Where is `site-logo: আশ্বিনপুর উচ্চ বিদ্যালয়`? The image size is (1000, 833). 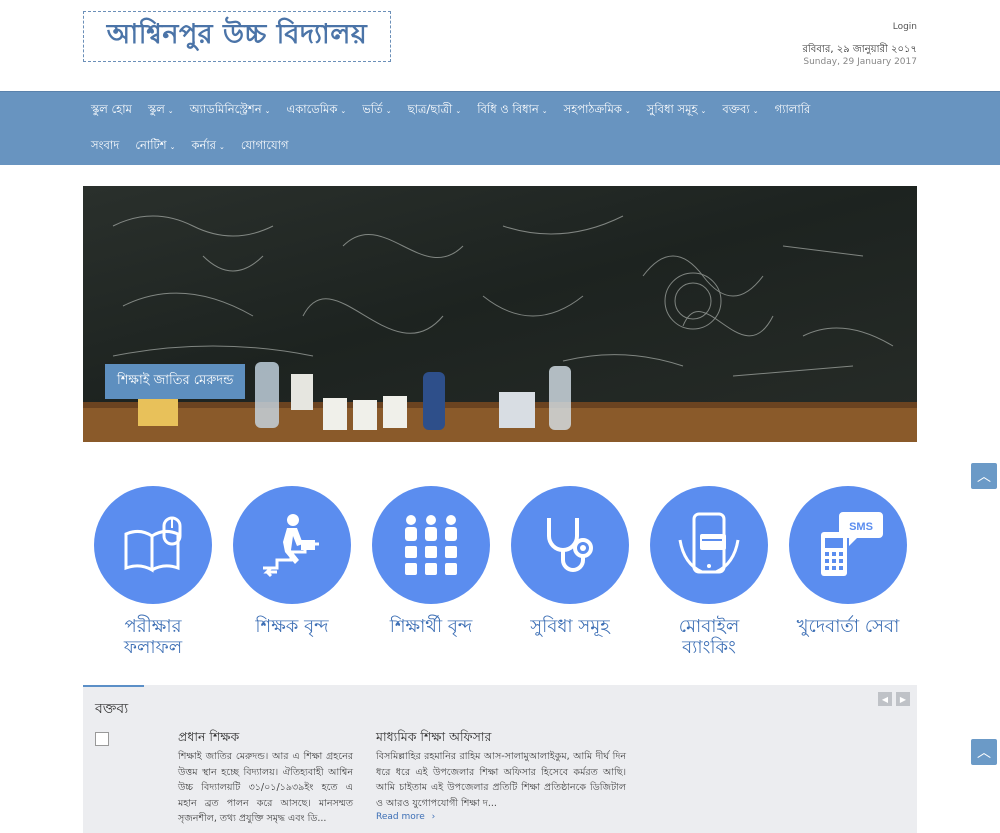
site-logo: আশ্বিনপুর উচ্চ বিদ্যালয় is located at coordinates (237, 36).